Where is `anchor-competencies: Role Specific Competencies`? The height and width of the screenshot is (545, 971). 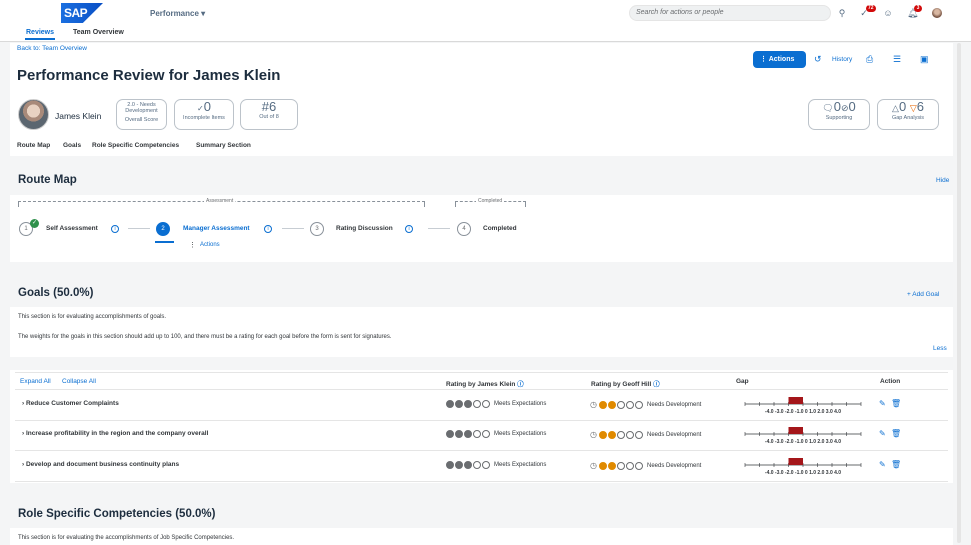 anchor-competencies: Role Specific Competencies is located at coordinates (135, 145).